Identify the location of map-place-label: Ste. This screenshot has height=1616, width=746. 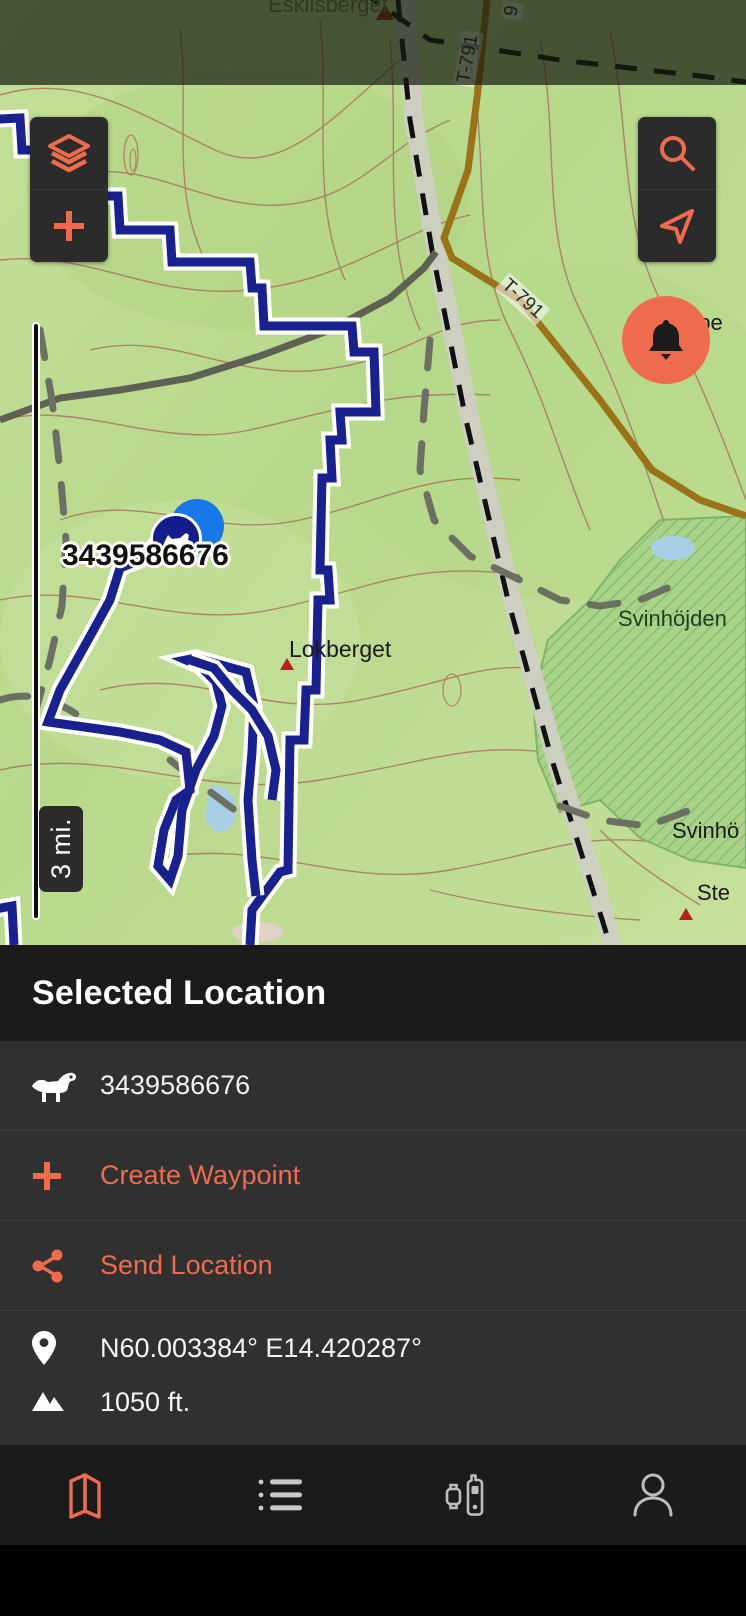
(714, 892).